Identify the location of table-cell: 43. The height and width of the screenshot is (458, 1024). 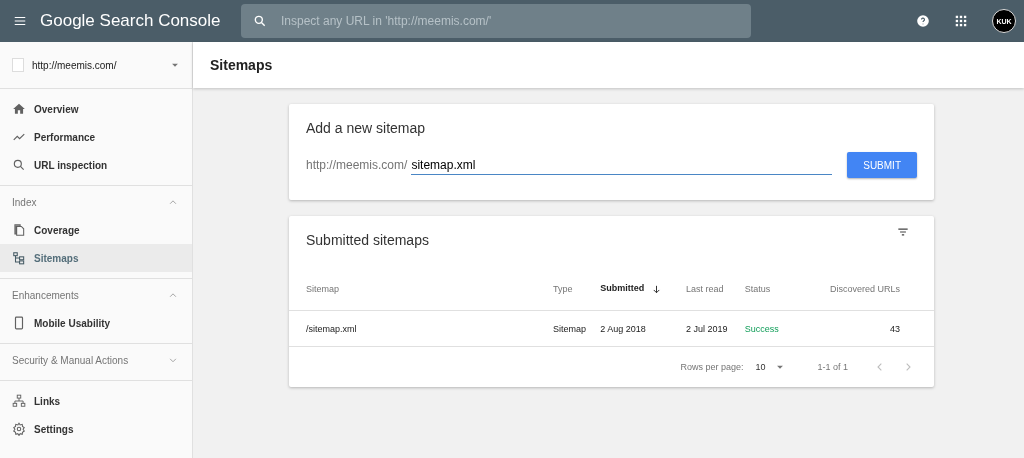
(863, 328).